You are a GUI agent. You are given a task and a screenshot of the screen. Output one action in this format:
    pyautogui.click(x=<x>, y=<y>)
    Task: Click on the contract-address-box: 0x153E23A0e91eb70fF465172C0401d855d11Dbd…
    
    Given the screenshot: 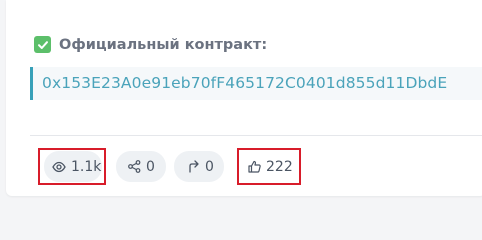 What is the action you would take?
    pyautogui.click(x=256, y=83)
    